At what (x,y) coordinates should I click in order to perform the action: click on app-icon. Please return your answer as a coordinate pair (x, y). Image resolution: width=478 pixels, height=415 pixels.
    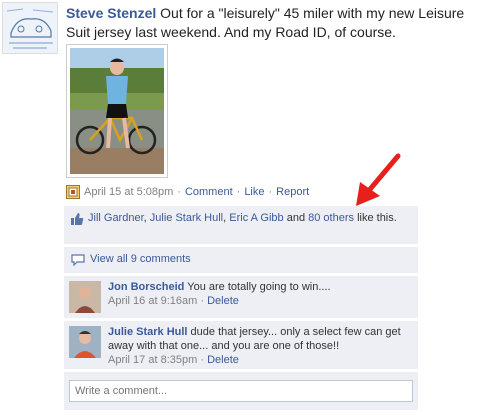
    Looking at the image, I should click on (73, 192).